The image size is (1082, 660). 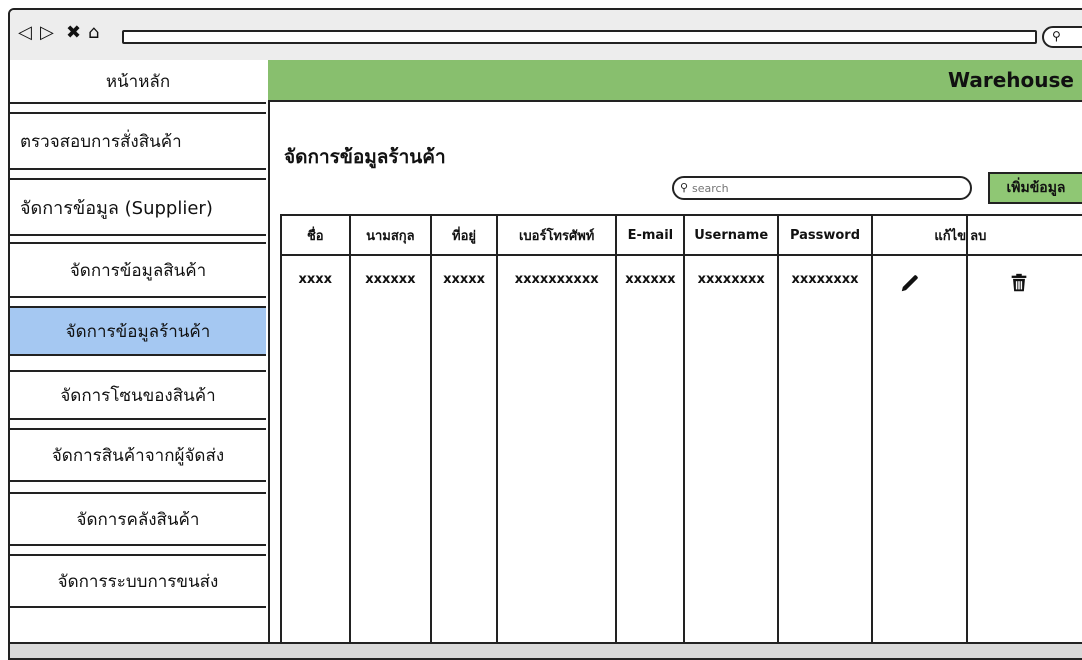 What do you see at coordinates (579, 37) in the screenshot?
I see `address-bar` at bounding box center [579, 37].